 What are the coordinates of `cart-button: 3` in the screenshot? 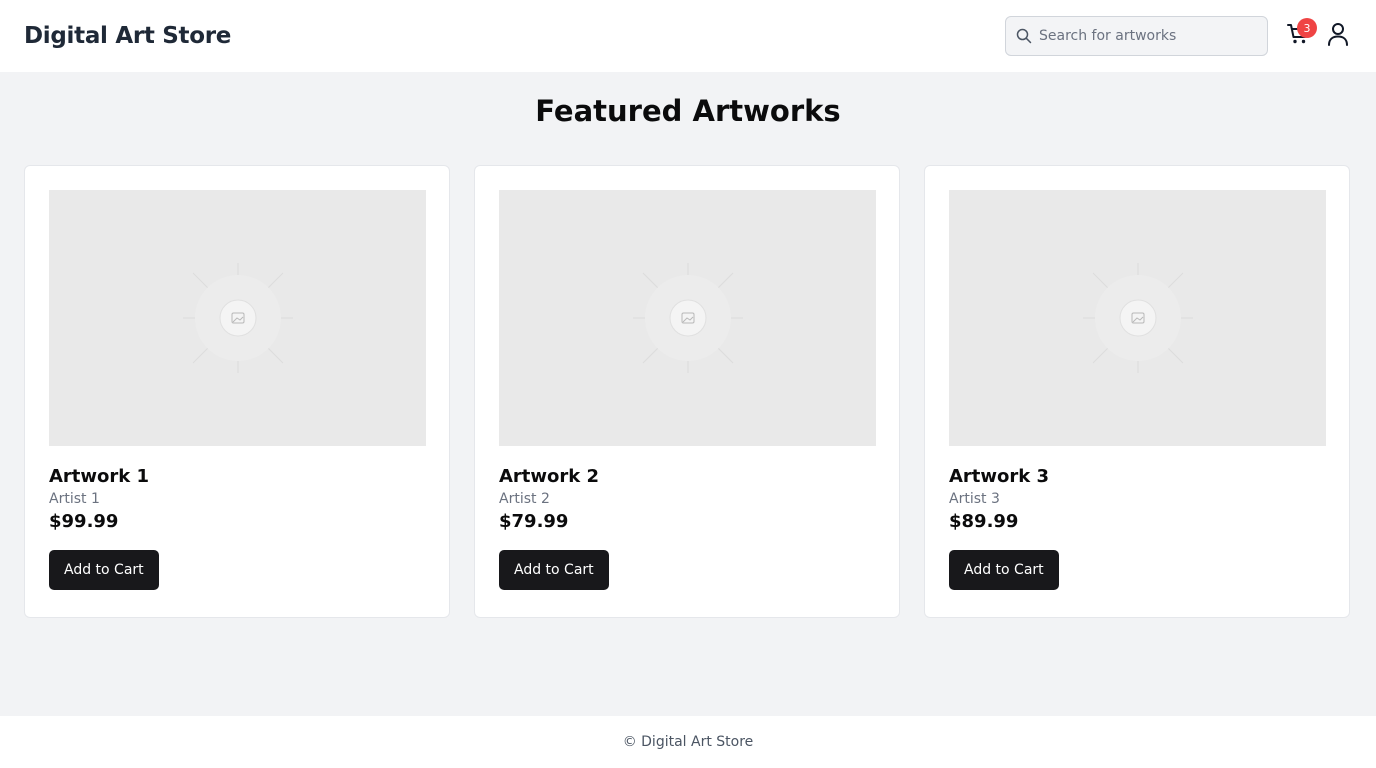 It's located at (1300, 34).